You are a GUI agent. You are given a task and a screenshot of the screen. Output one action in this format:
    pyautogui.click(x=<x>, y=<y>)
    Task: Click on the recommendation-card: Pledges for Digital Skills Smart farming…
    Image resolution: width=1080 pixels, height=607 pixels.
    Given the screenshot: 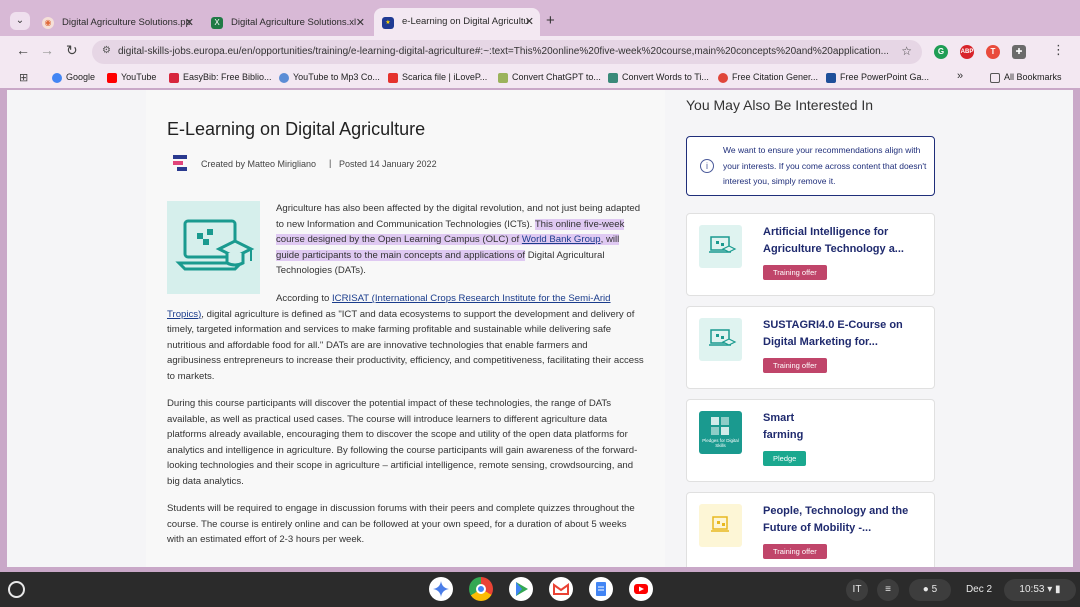 What is the action you would take?
    pyautogui.click(x=810, y=440)
    